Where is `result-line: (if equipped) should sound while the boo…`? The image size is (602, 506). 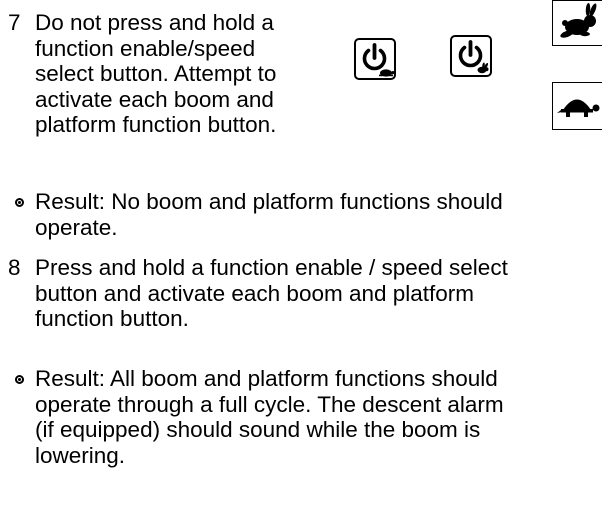 result-line: (if equipped) should sound while the boo… is located at coordinates (258, 429).